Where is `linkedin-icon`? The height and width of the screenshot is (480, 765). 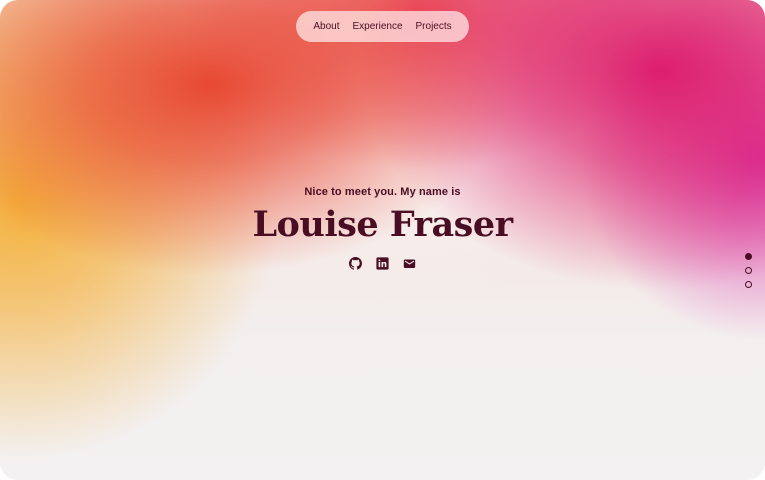
linkedin-icon is located at coordinates (382, 263).